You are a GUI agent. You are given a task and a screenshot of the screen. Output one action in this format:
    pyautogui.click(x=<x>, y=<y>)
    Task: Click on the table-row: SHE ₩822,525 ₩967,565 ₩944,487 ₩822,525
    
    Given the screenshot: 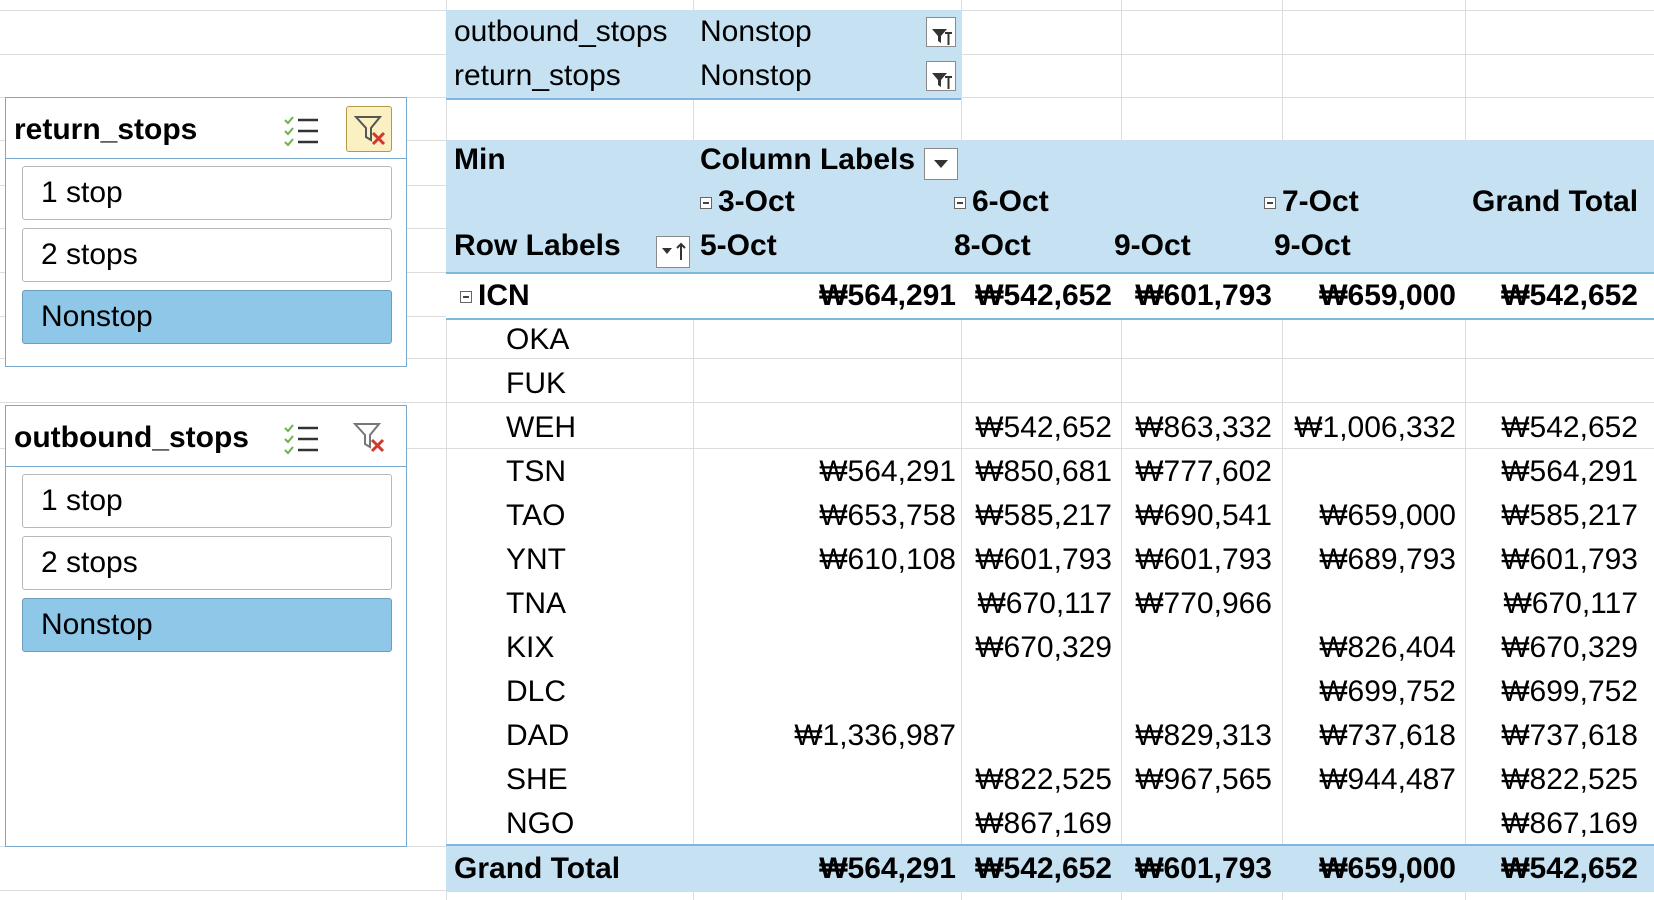 What is the action you would take?
    pyautogui.click(x=1050, y=780)
    